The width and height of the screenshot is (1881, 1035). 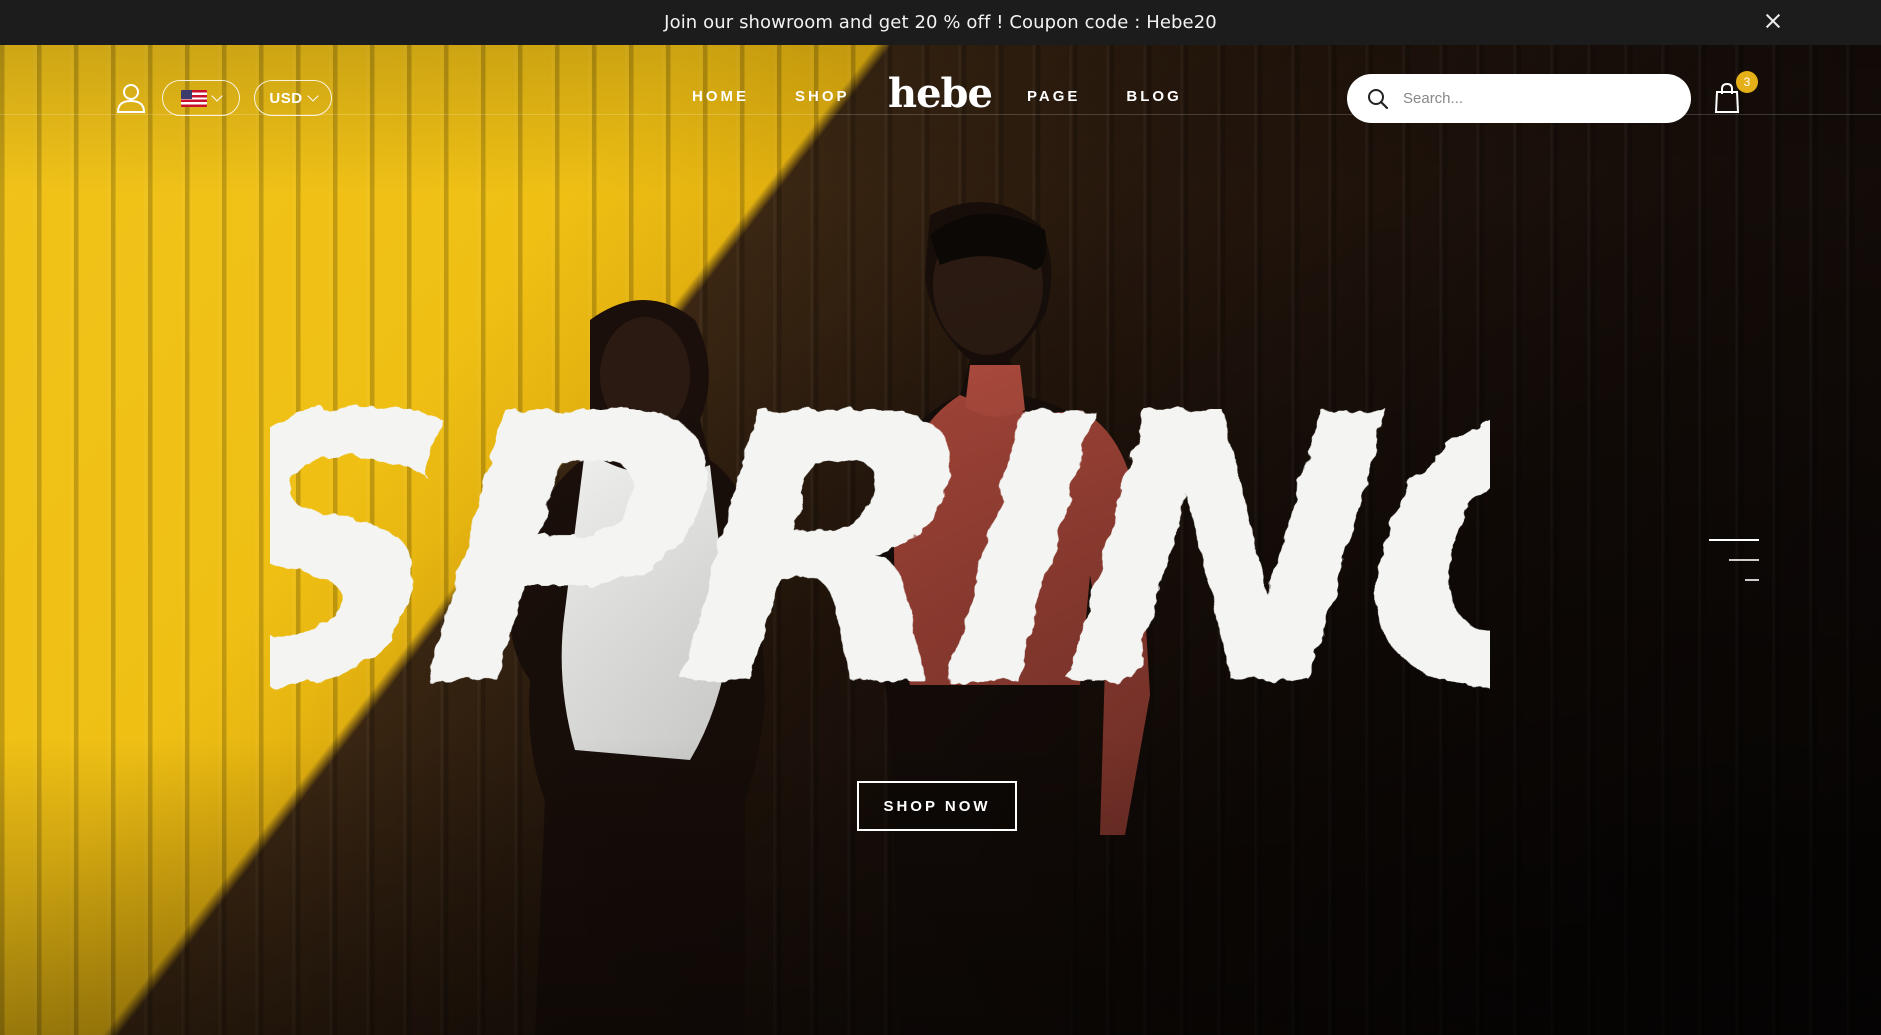 I want to click on main-nav-right: PAGE BLOG, so click(x=1104, y=96).